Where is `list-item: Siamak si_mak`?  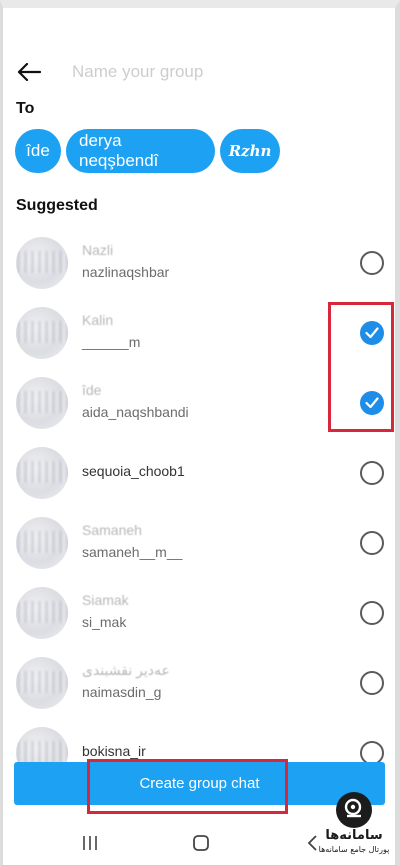
list-item: Siamak si_mak is located at coordinates (200, 613).